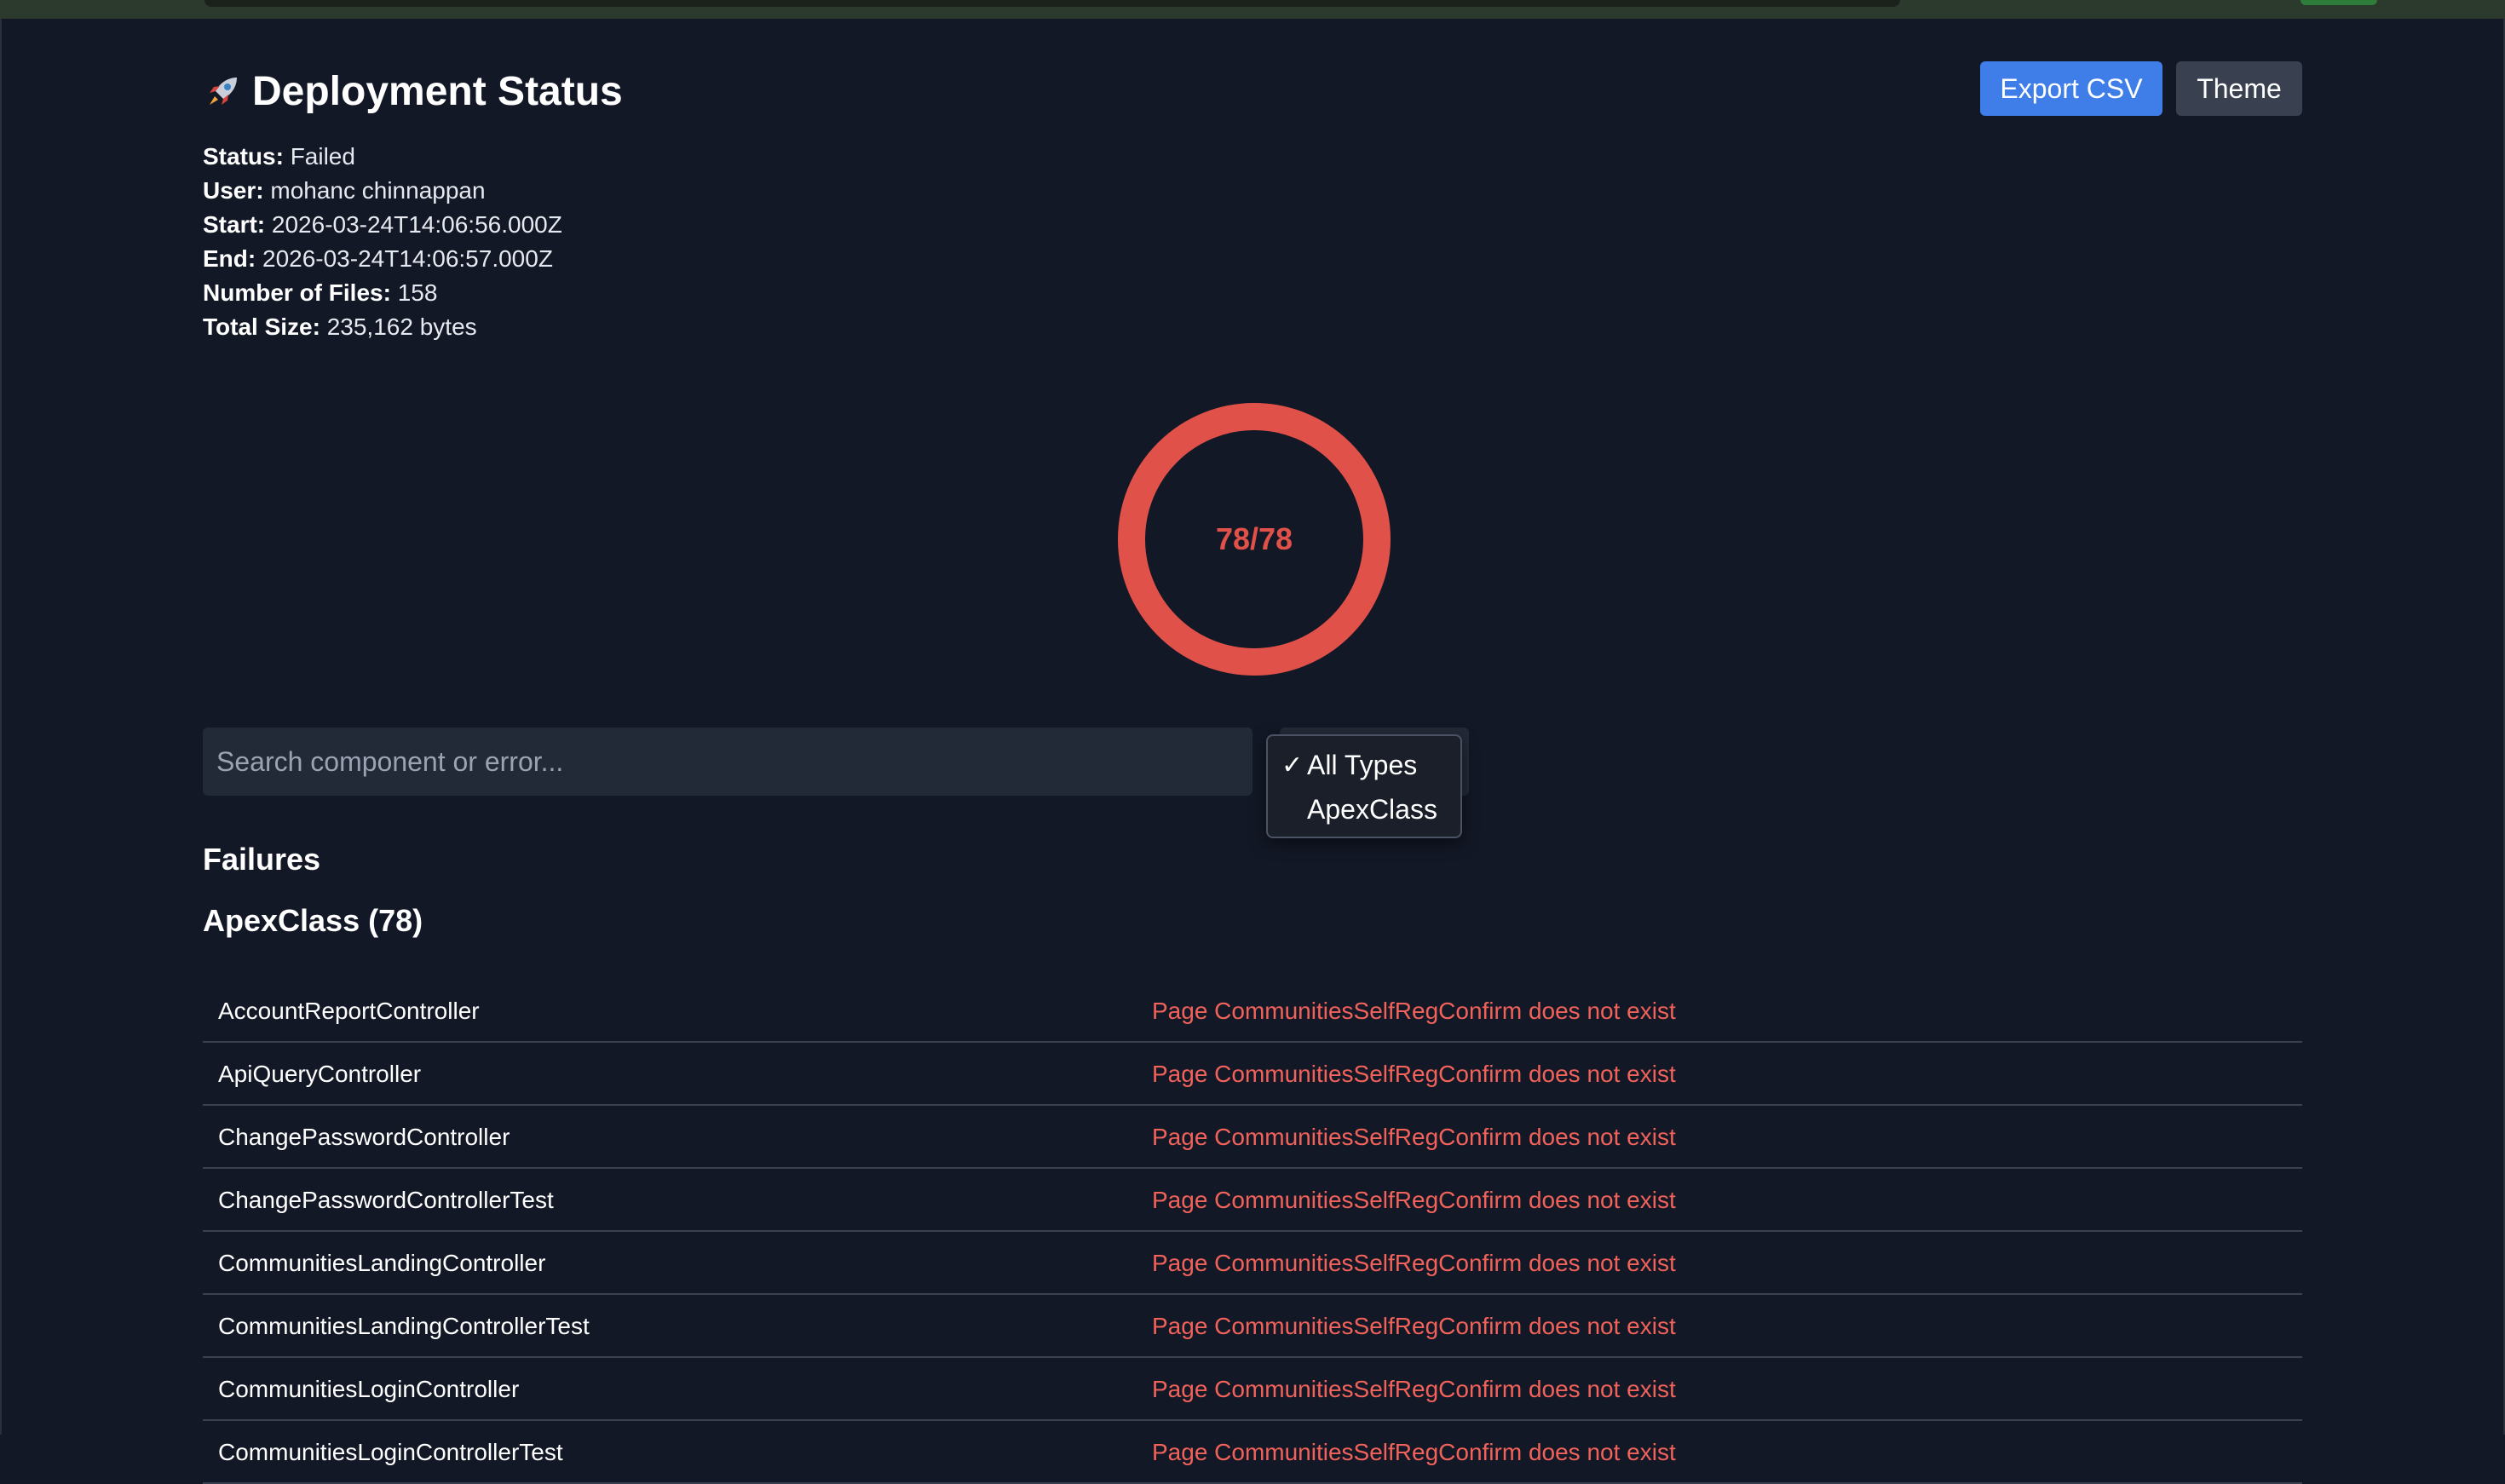 The width and height of the screenshot is (2505, 1484). Describe the element at coordinates (364, 1137) in the screenshot. I see `component-name: ChangePasswordController` at that location.